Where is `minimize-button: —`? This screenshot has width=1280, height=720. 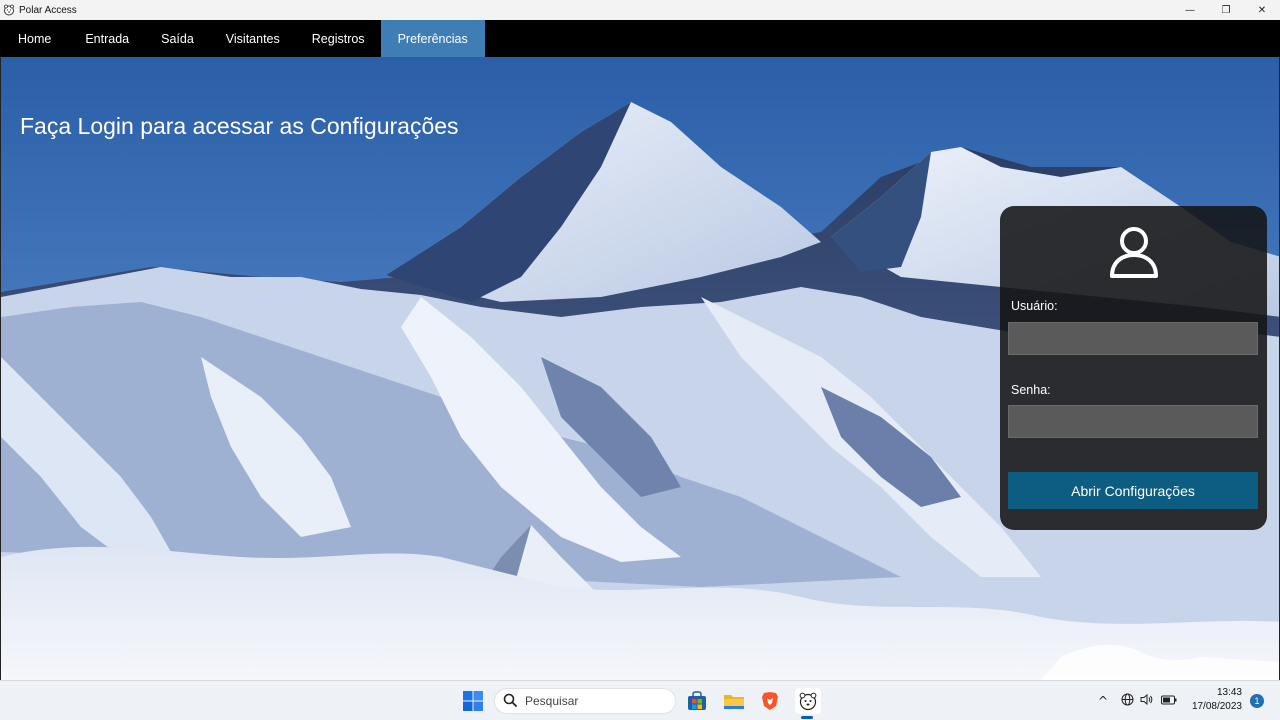
minimize-button: — is located at coordinates (1190, 10).